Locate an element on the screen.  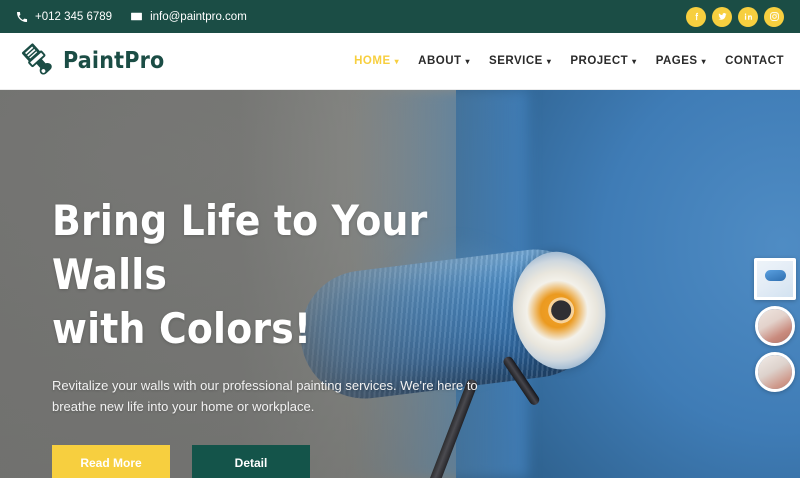
slide-thumb-3-image is located at coordinates (775, 372).